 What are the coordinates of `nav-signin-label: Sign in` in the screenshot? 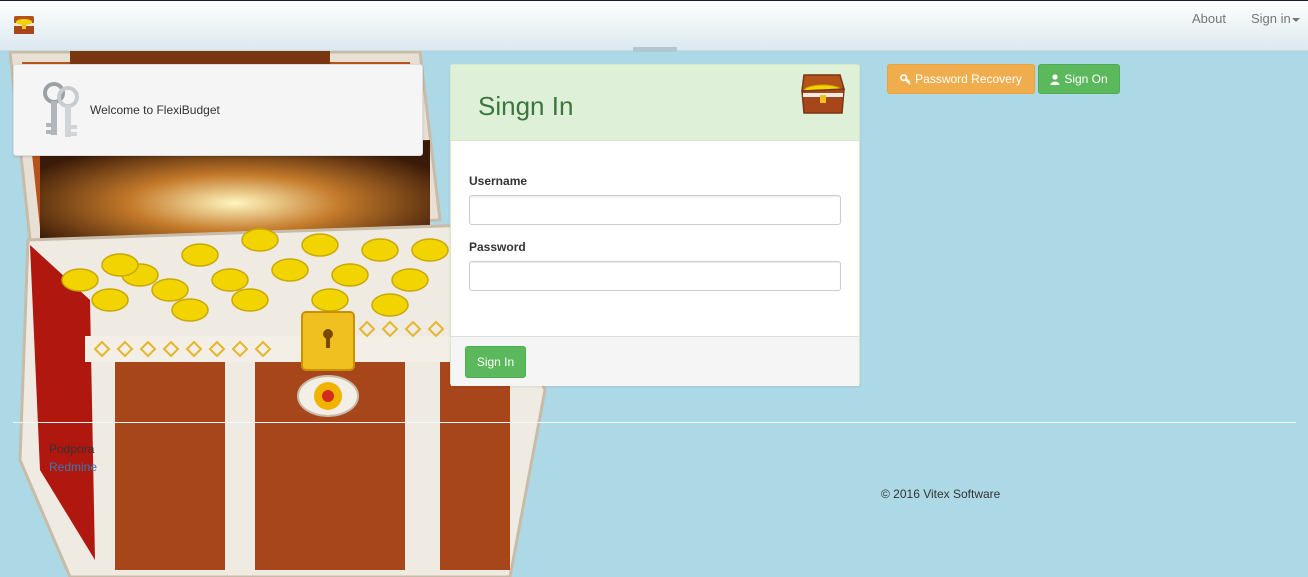 It's located at (1271, 18).